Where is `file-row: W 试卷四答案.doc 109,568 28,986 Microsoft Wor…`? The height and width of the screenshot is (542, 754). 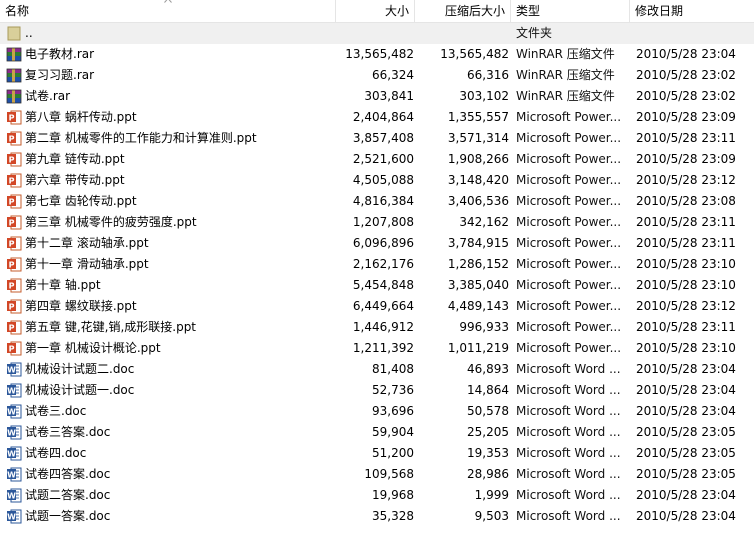 file-row: W 试卷四答案.doc 109,568 28,986 Microsoft Wor… is located at coordinates (377, 474).